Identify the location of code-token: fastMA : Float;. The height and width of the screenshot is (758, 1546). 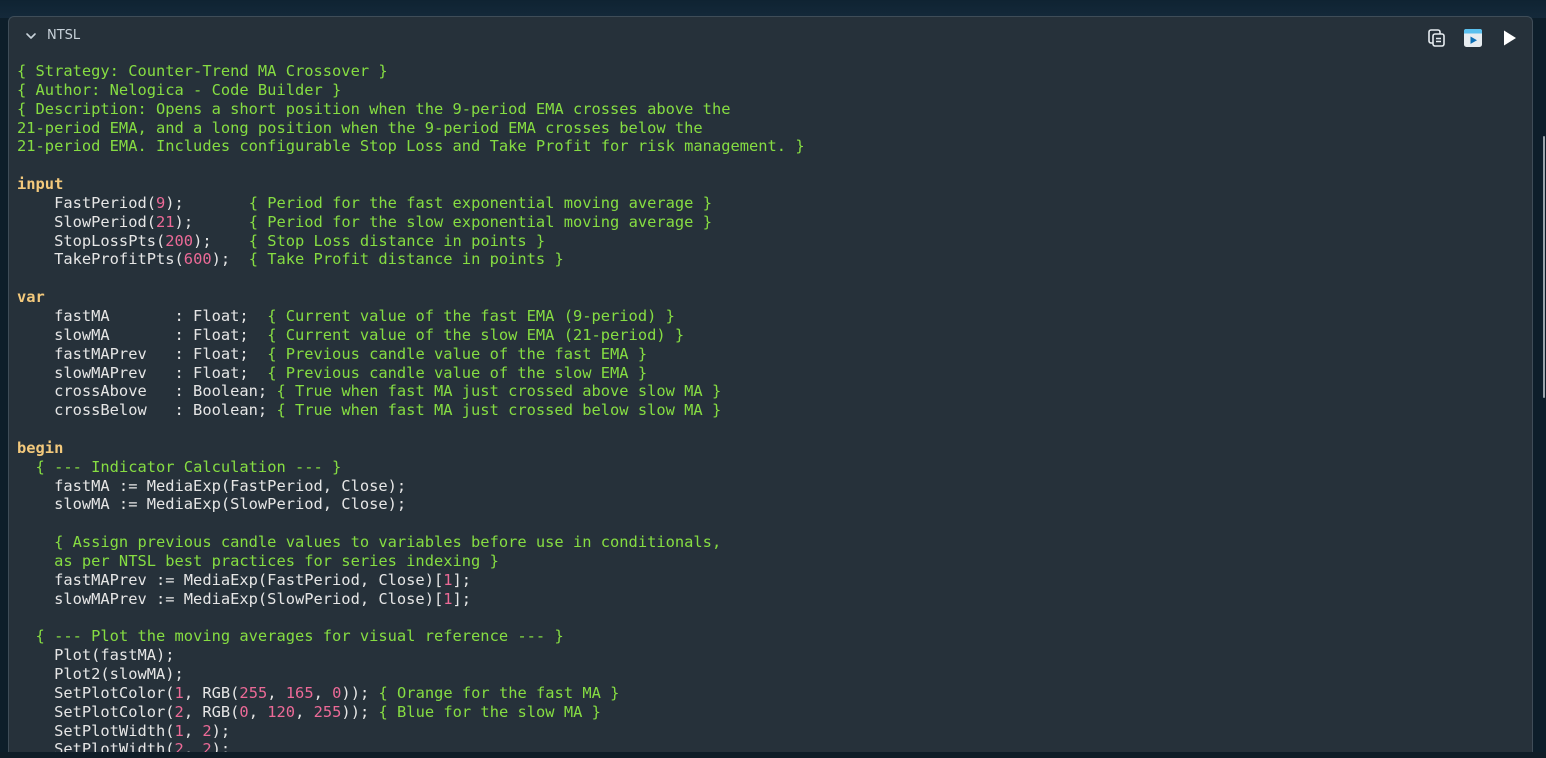
(142, 315).